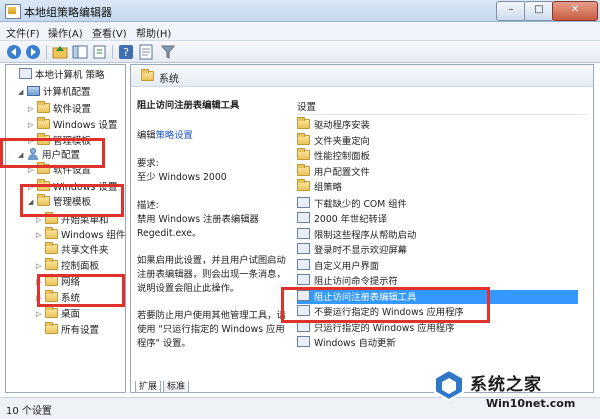 This screenshot has height=419, width=600. Describe the element at coordinates (182, 177) in the screenshot. I see `requirements-value: 至少 Windows 2000` at that location.